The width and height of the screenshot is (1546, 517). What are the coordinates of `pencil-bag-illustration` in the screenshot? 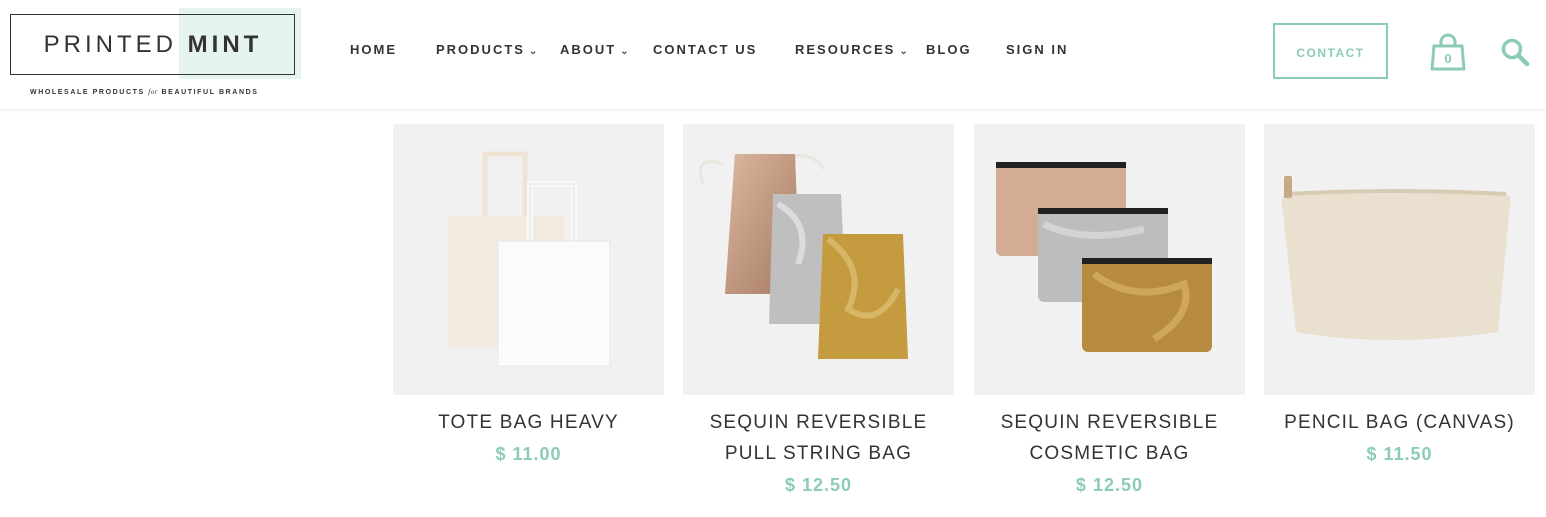 It's located at (1396, 258).